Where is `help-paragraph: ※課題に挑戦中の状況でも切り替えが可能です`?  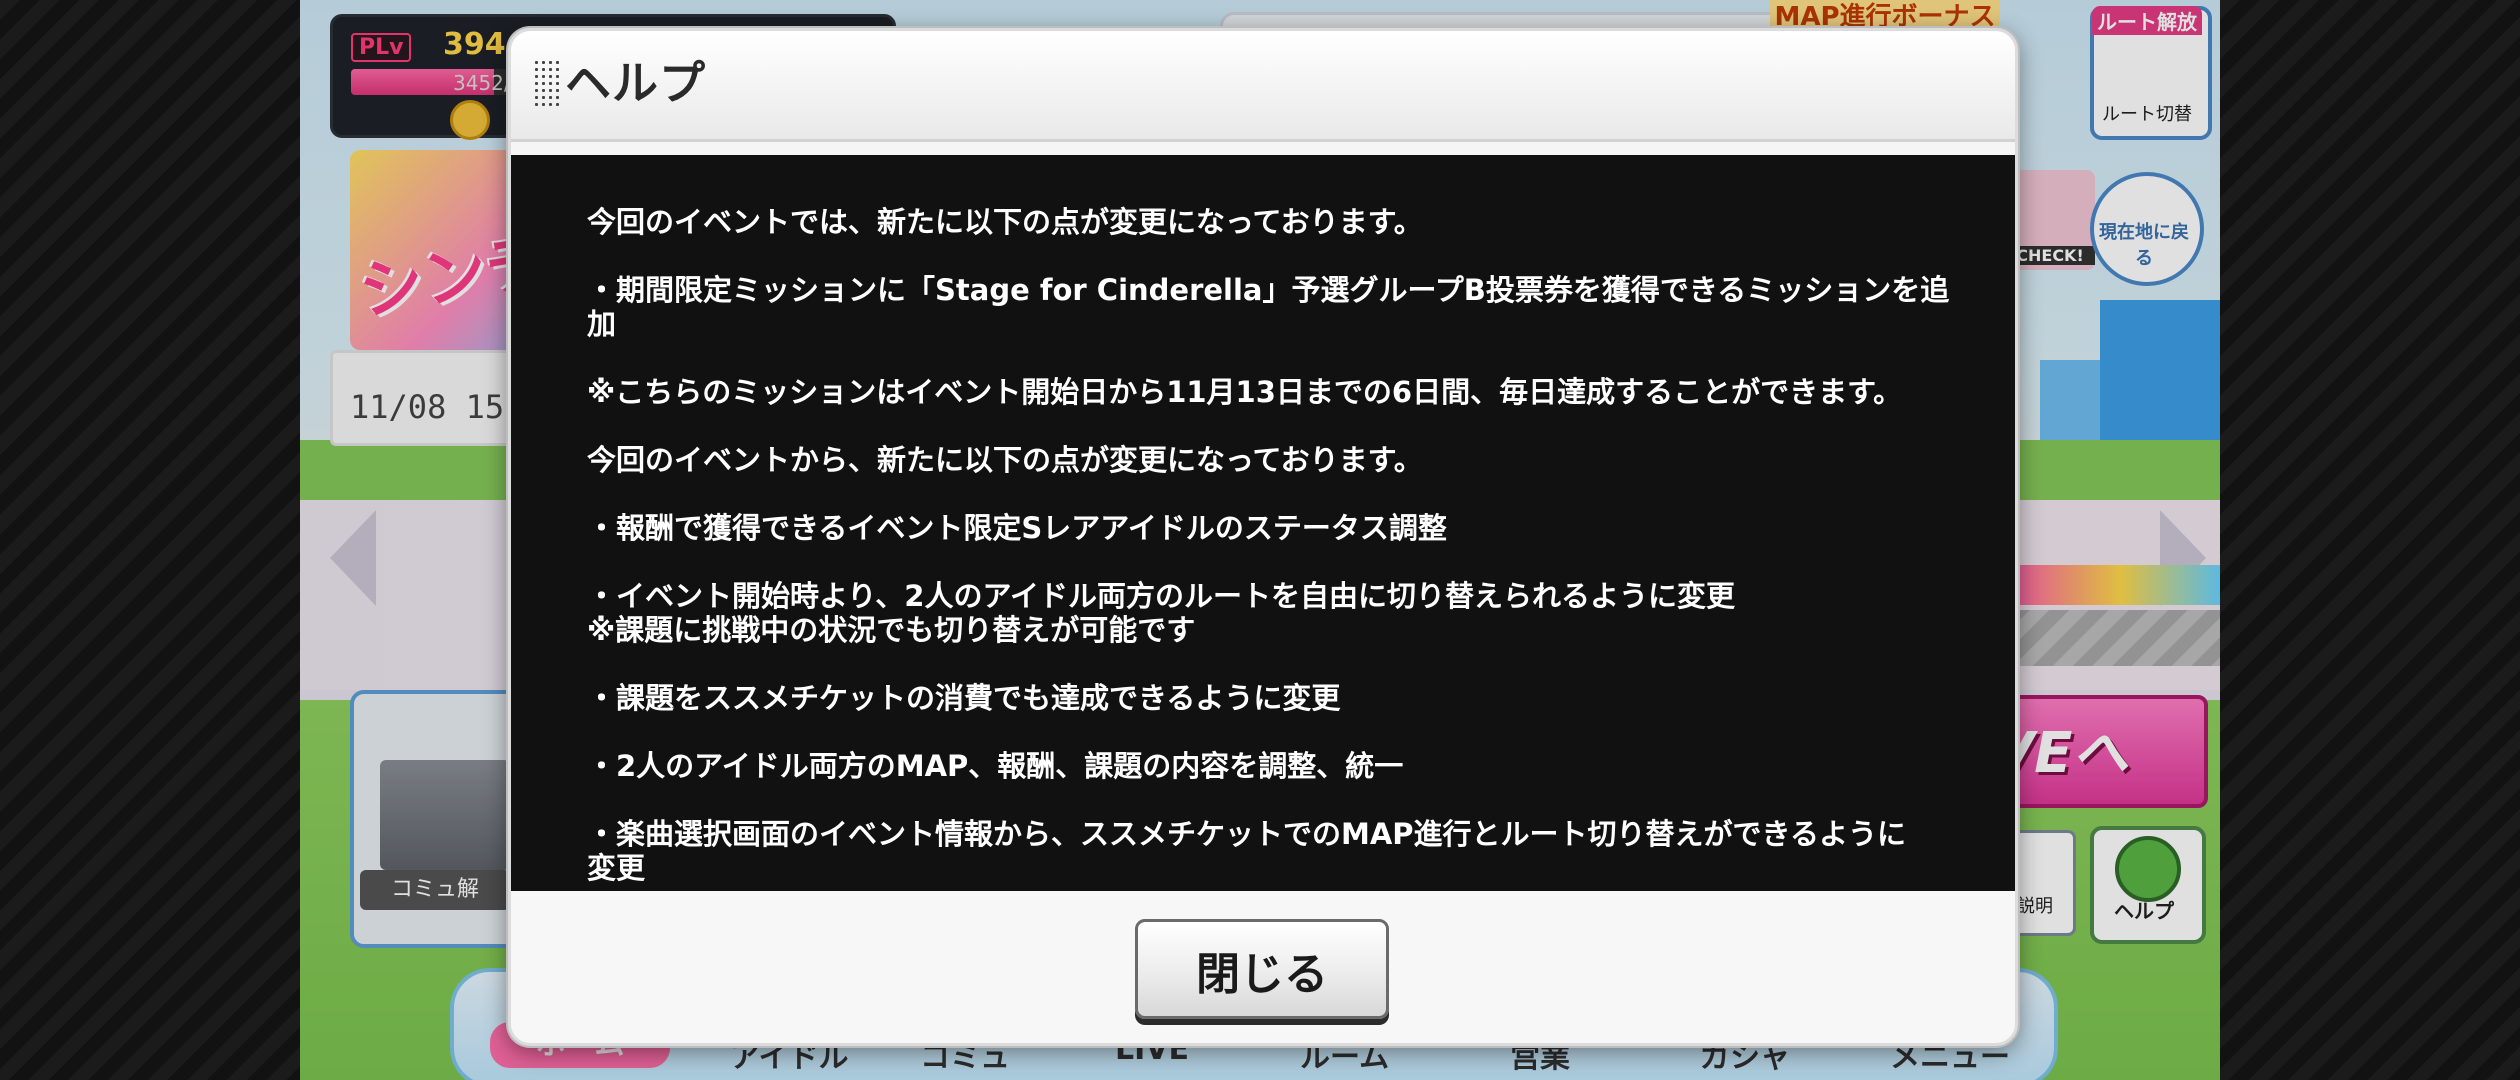
help-paragraph: ※課題に挑戦中の状況でも切り替えが可能です is located at coordinates (891, 630).